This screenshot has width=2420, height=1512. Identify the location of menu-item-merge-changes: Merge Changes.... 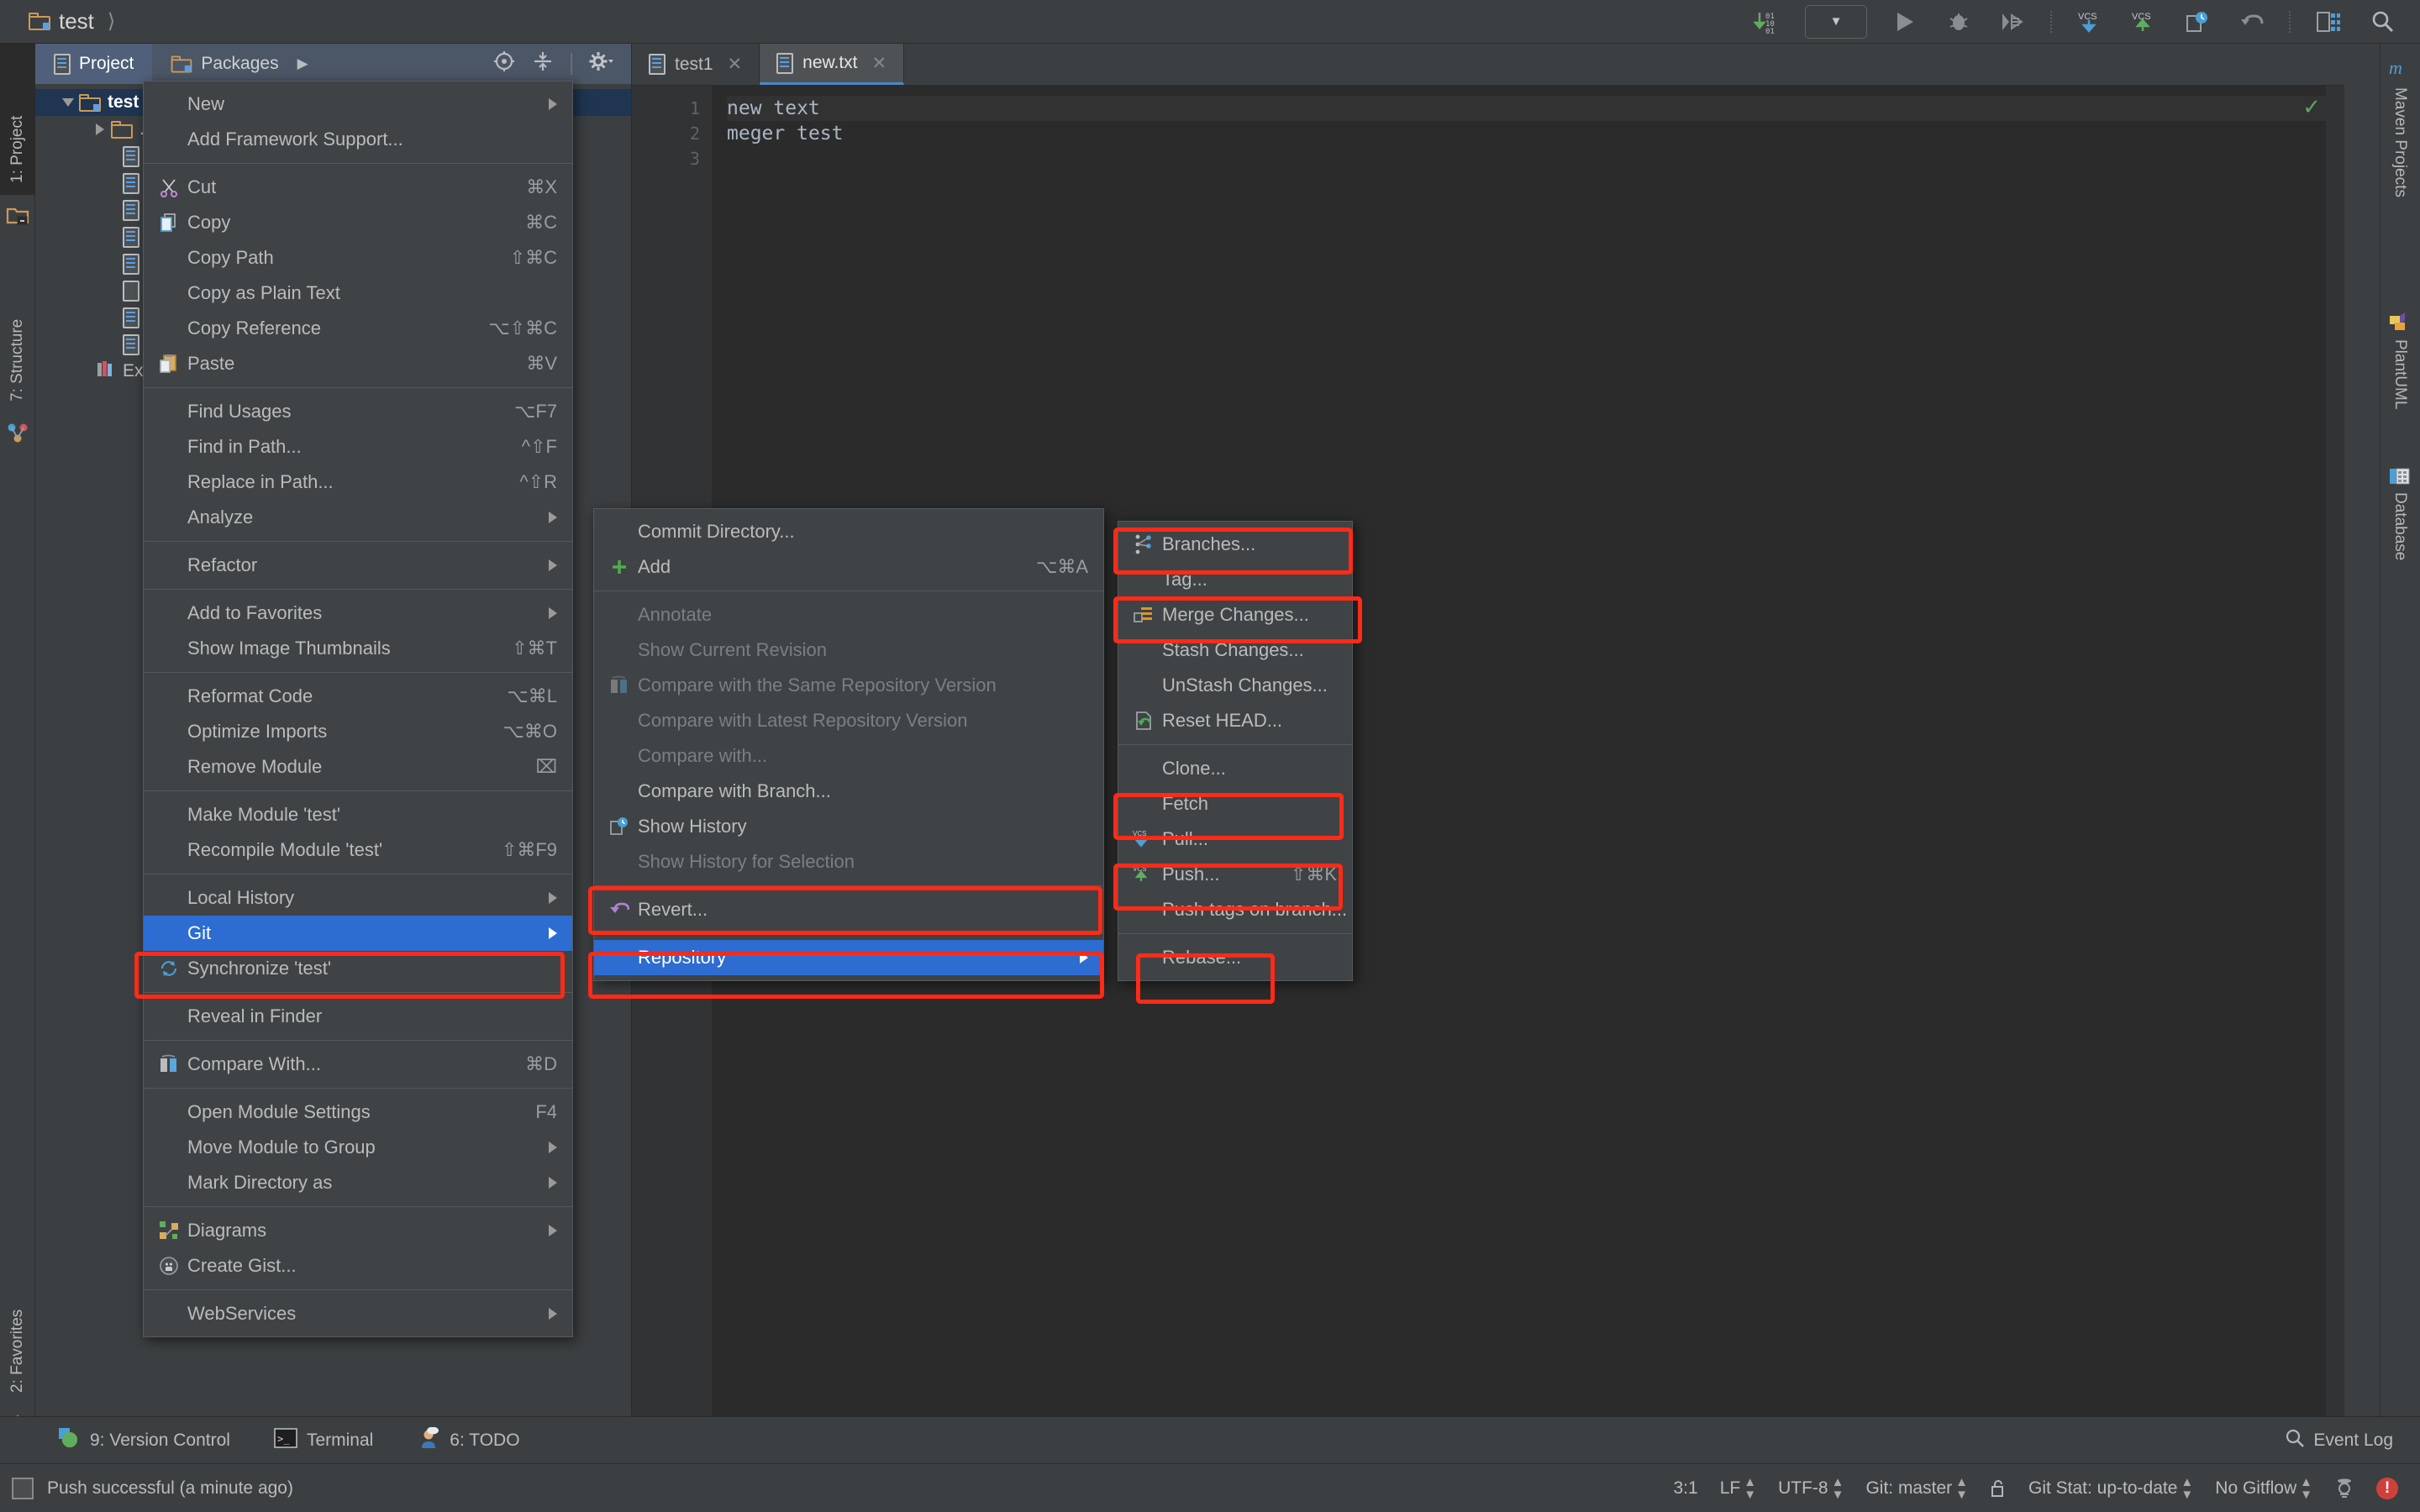
(1235, 615).